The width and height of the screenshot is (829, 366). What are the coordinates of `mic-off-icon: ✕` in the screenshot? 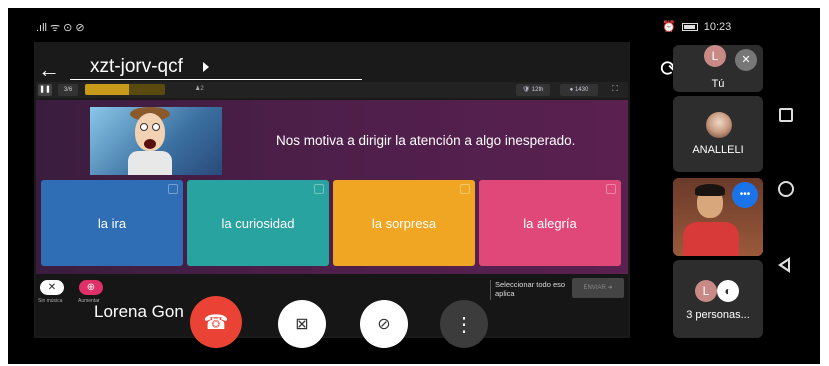 It's located at (746, 60).